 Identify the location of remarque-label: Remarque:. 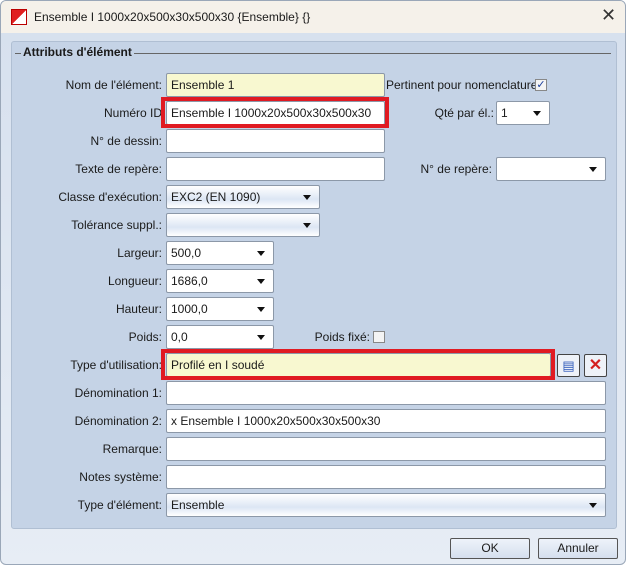
(132, 449).